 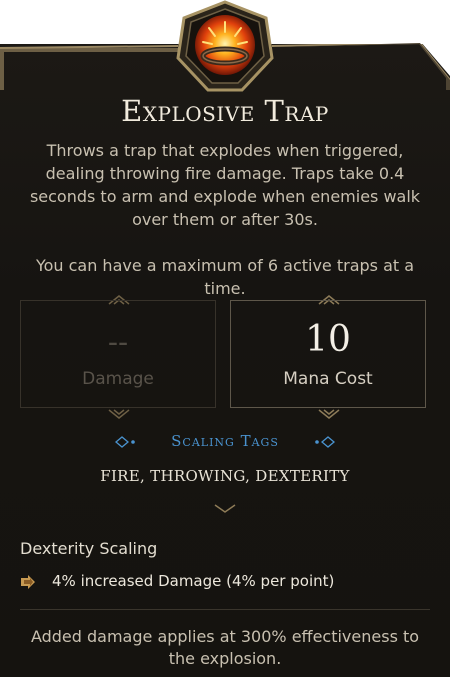 What do you see at coordinates (89, 548) in the screenshot?
I see `dexterity-scaling-title: Dexterity Scaling` at bounding box center [89, 548].